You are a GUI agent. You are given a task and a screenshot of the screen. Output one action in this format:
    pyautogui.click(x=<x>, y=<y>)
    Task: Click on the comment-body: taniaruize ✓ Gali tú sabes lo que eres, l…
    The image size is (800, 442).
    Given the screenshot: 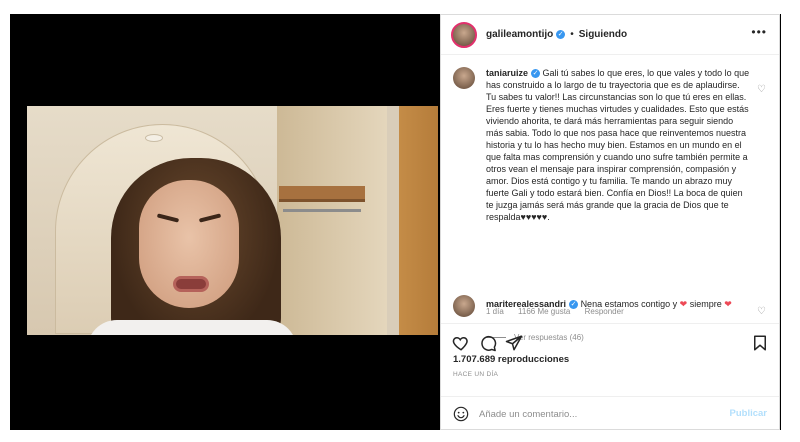 What is the action you would take?
    pyautogui.click(x=618, y=145)
    